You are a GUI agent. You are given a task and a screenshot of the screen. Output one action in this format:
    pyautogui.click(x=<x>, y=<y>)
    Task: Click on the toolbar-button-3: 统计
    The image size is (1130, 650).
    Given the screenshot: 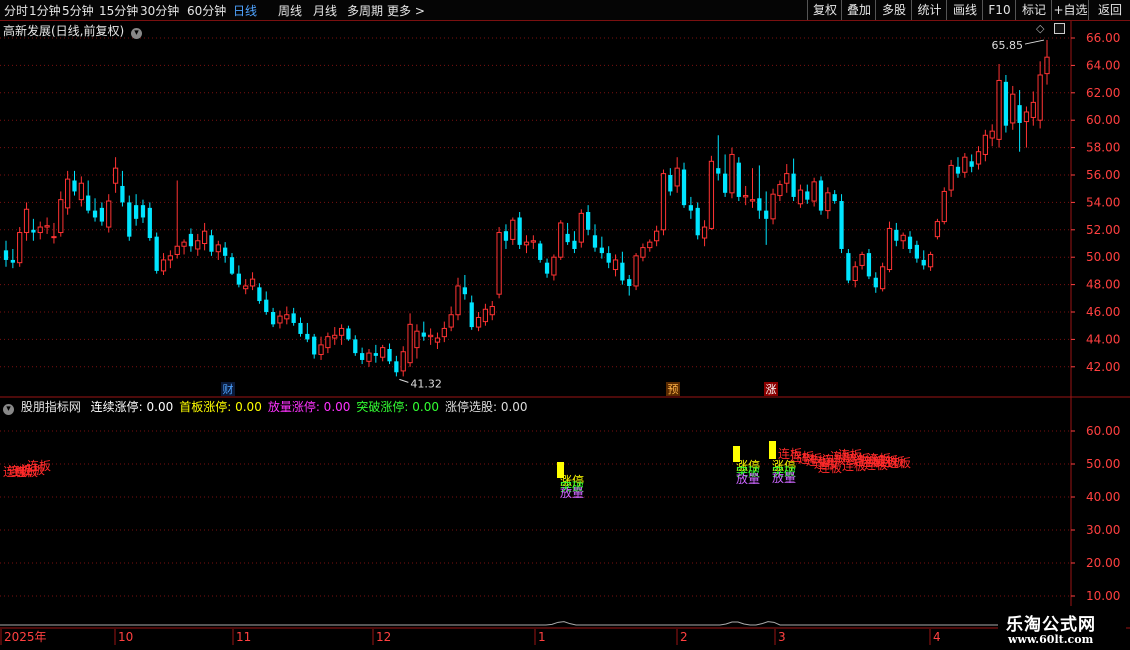 What is the action you would take?
    pyautogui.click(x=929, y=10)
    